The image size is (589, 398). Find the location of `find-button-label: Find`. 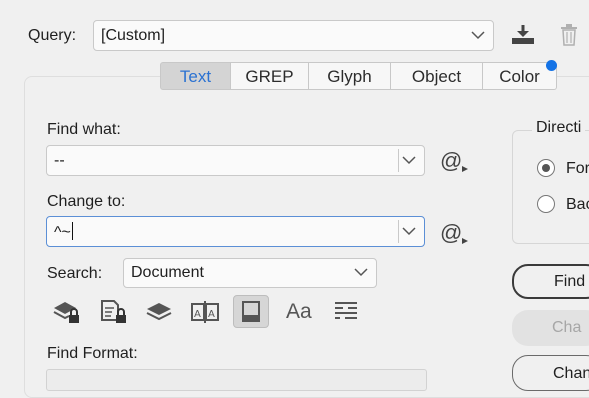

find-button-label: Find is located at coordinates (570, 281).